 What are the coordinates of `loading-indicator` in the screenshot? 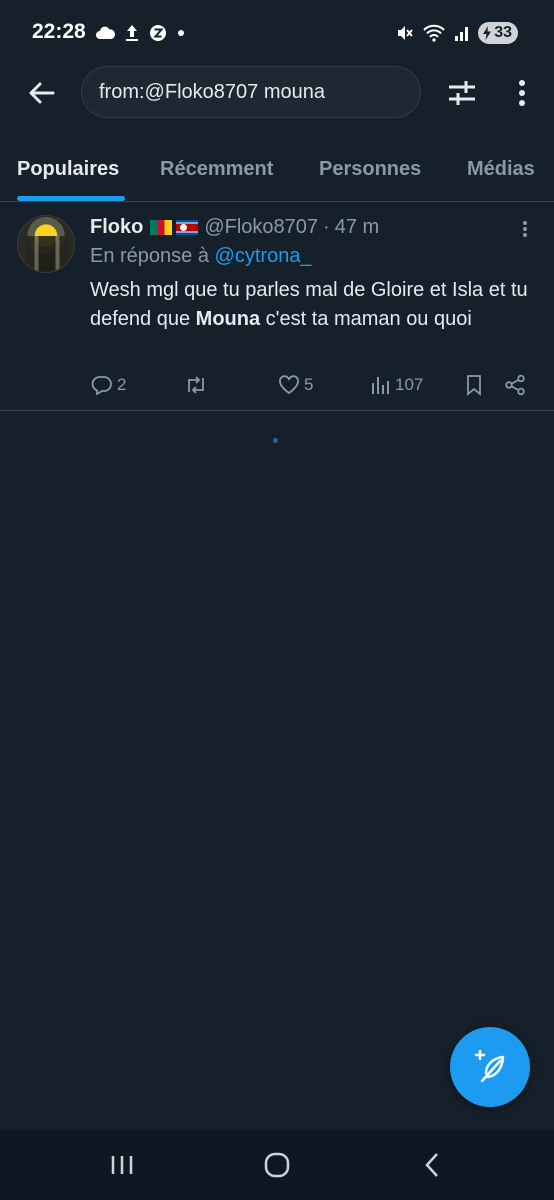 It's located at (275, 440).